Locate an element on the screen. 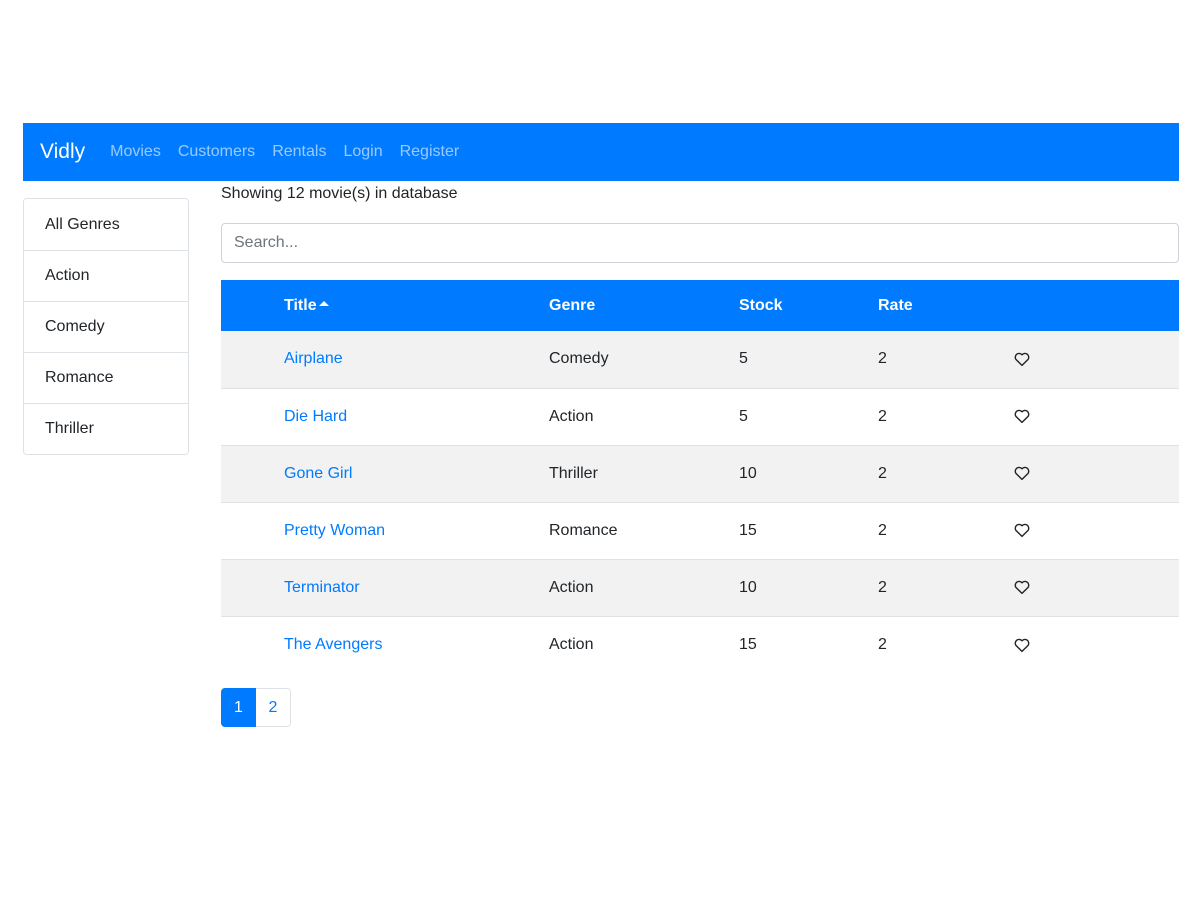 Image resolution: width=1200 pixels, height=900 pixels. nav-link-login: Login is located at coordinates (362, 152).